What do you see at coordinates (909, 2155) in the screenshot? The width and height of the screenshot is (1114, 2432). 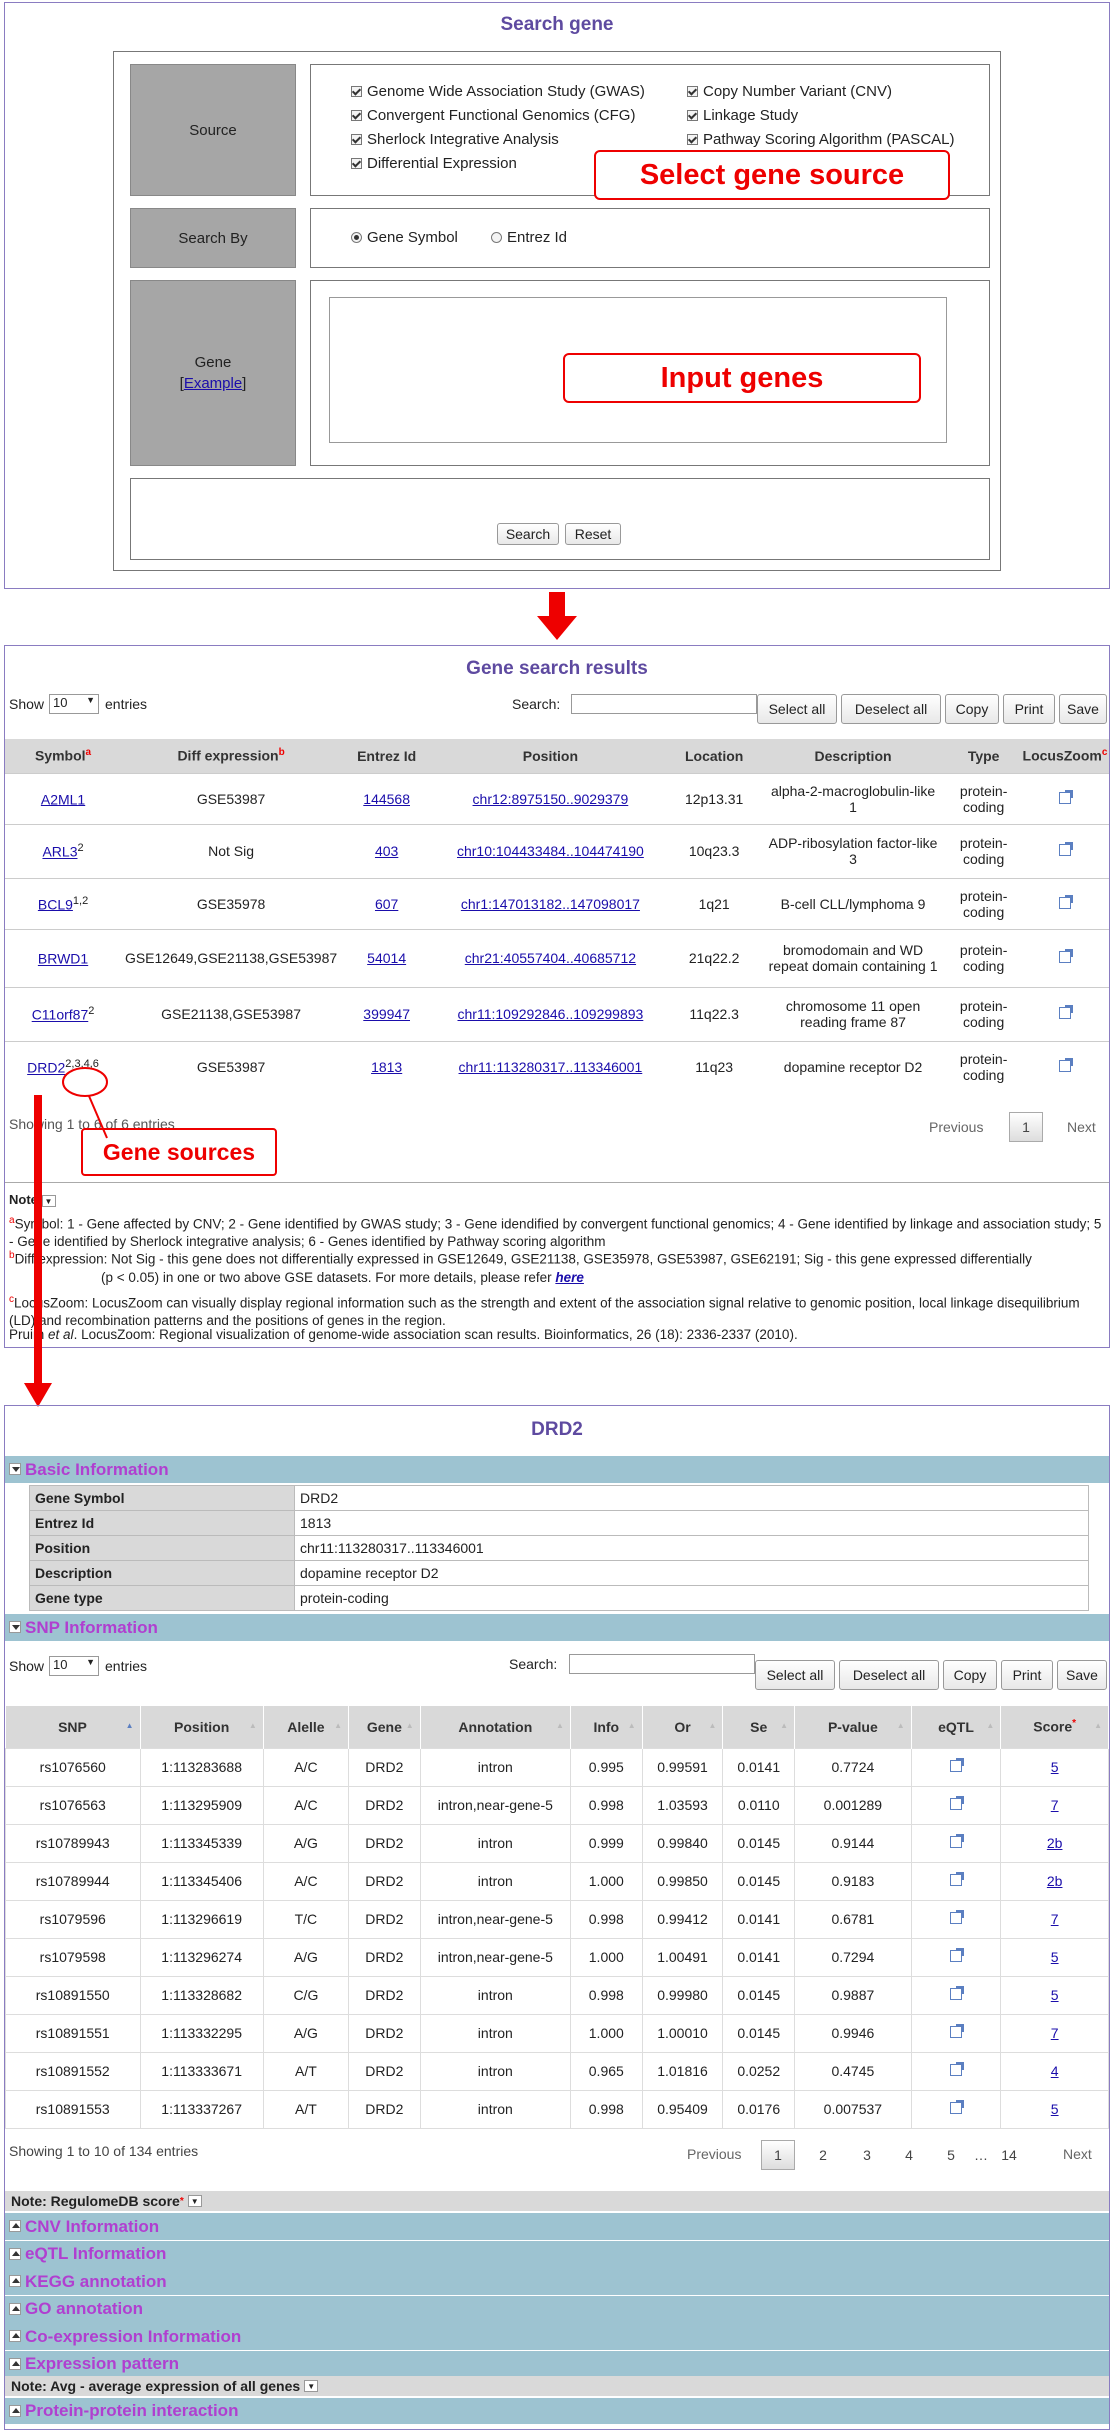 I see `snp-page-4: 4` at bounding box center [909, 2155].